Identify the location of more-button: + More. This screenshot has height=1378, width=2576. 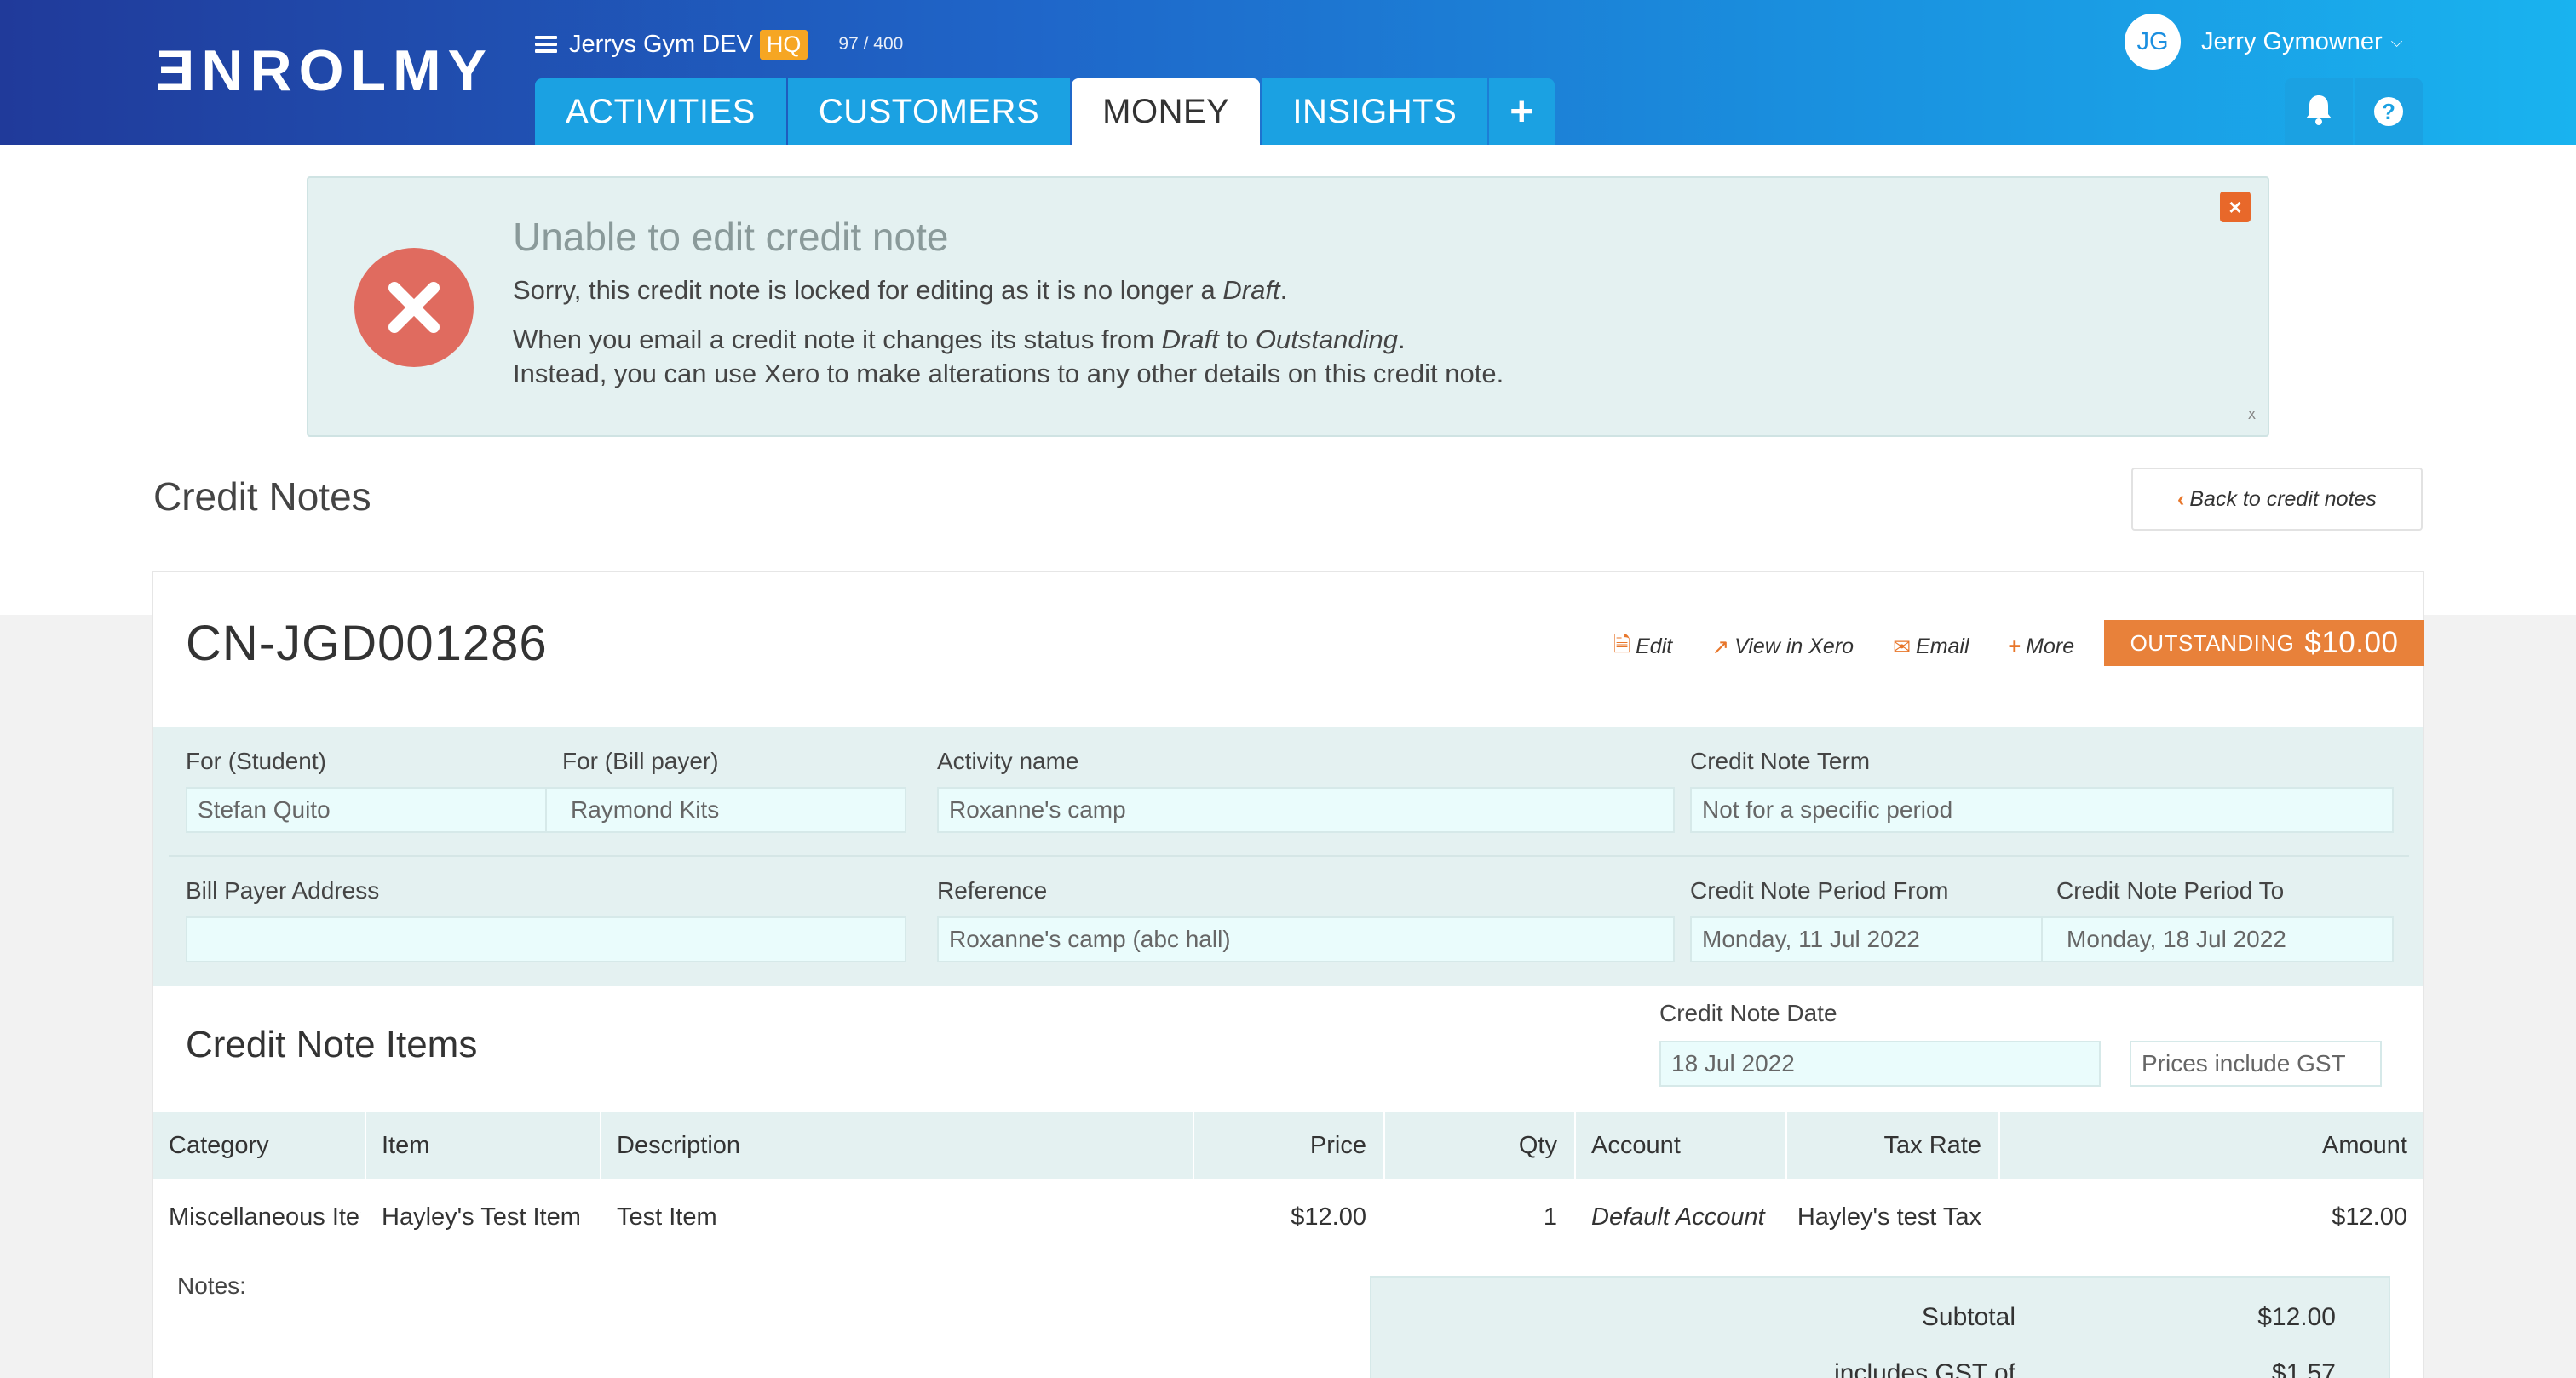
(2042, 646).